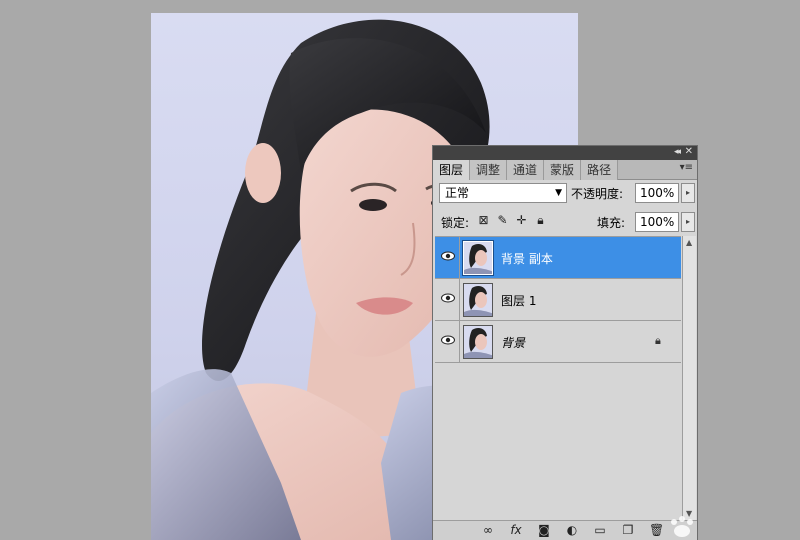 The width and height of the screenshot is (800, 540). I want to click on opacity-label: 不透明度:, so click(597, 194).